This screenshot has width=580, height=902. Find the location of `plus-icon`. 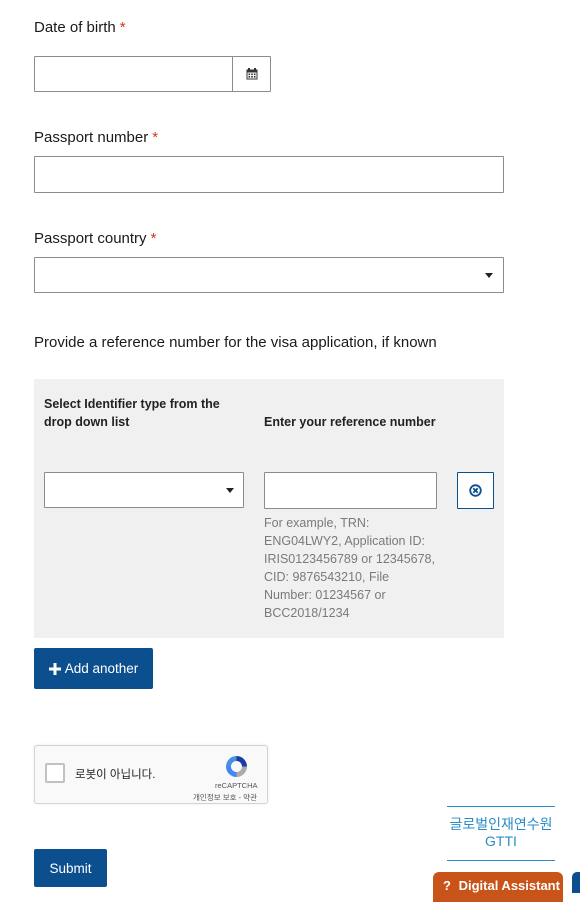

plus-icon is located at coordinates (54, 668).